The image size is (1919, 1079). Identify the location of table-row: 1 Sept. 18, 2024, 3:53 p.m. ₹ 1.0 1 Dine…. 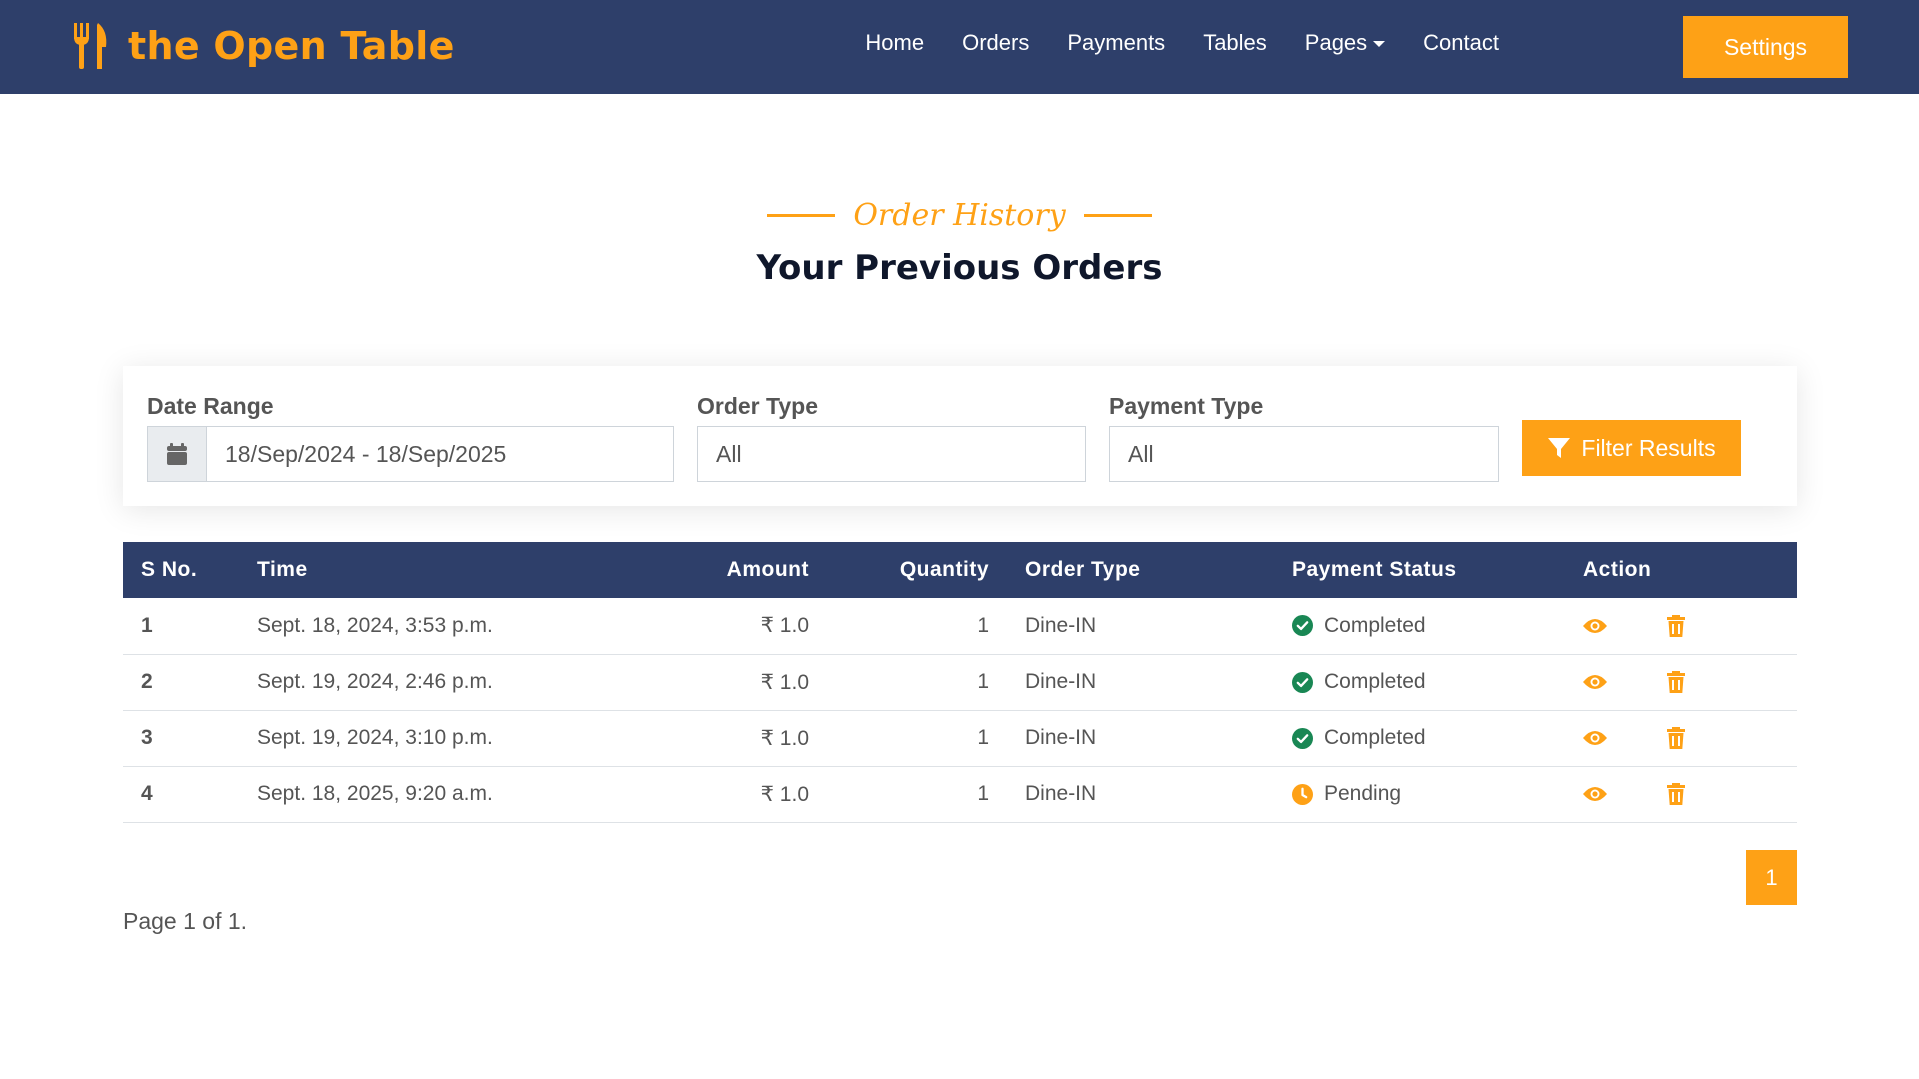
(960, 626).